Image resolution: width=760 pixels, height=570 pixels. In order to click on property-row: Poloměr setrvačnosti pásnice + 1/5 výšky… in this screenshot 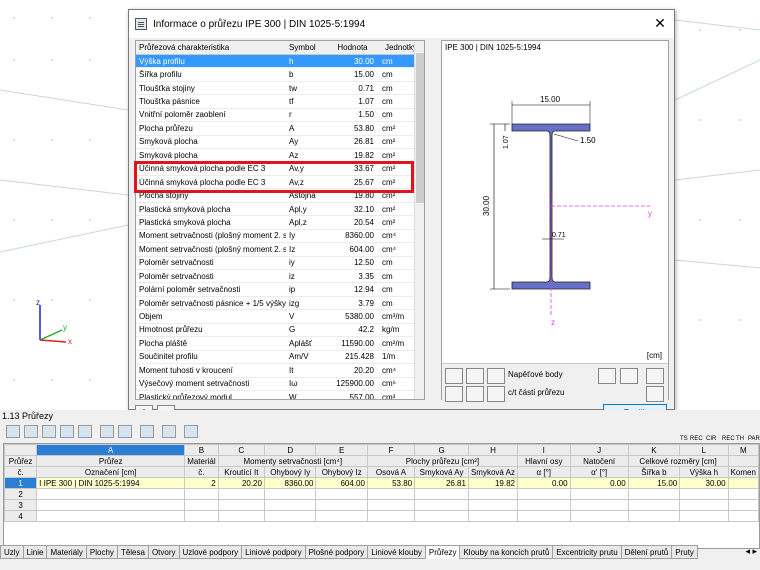, I will do `click(280, 304)`.